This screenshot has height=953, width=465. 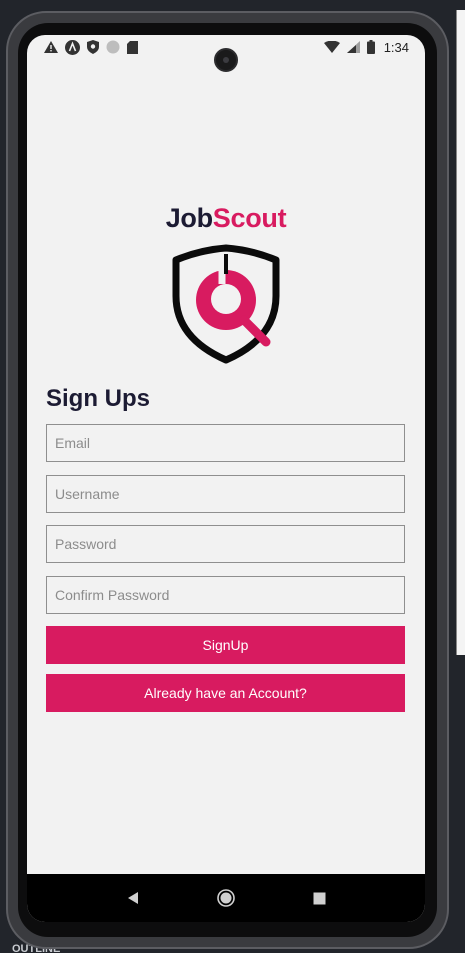 I want to click on brand-part-job: Job, so click(x=189, y=218).